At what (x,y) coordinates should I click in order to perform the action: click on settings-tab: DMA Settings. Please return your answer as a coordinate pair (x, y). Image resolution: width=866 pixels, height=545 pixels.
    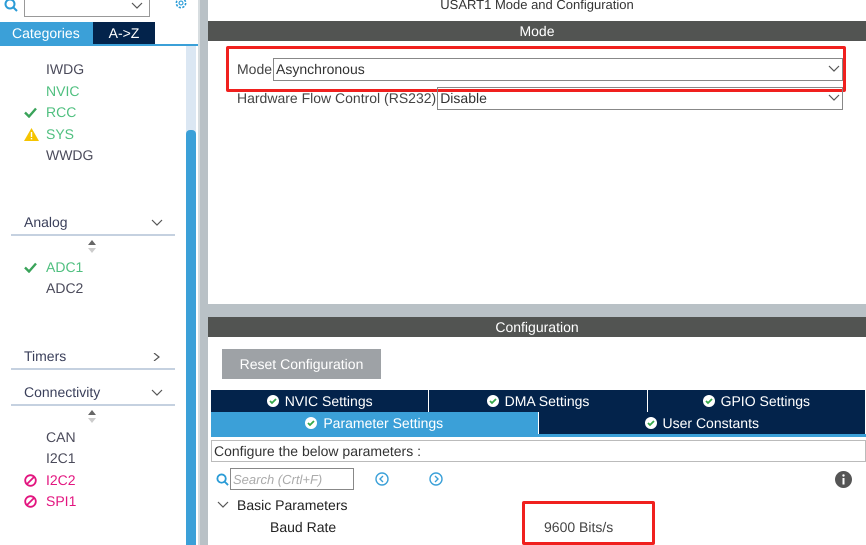
    Looking at the image, I should click on (538, 401).